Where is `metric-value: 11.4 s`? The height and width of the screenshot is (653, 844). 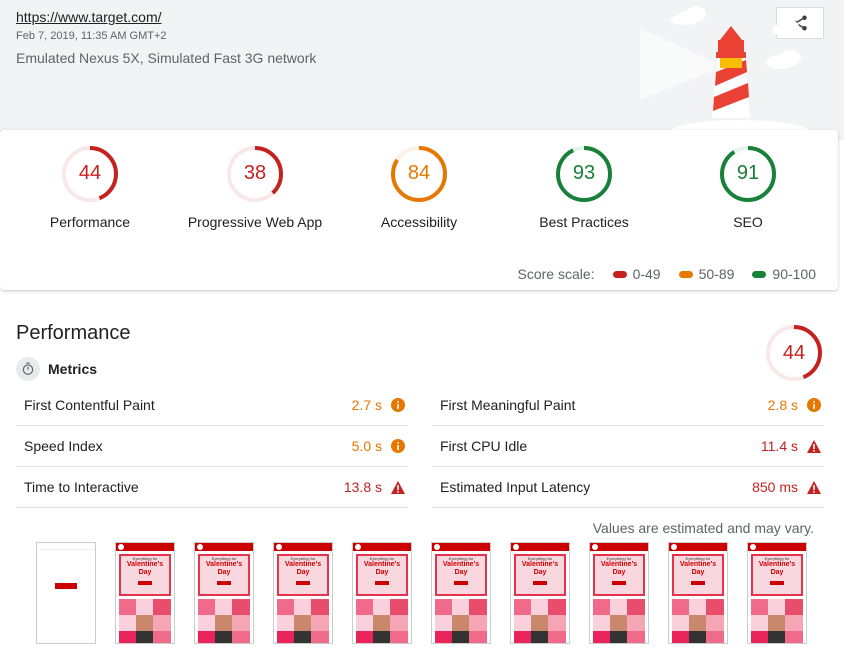 metric-value: 11.4 s is located at coordinates (779, 446).